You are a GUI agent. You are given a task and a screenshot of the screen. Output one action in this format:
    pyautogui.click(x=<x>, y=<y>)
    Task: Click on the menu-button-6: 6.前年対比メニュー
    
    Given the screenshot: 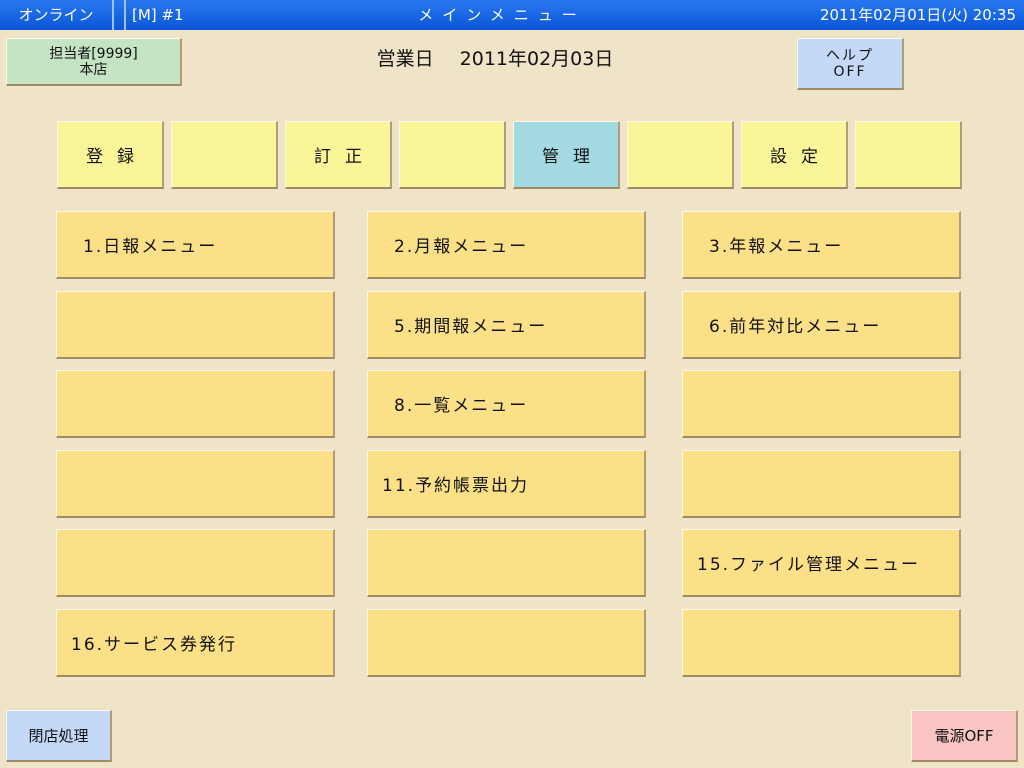 What is the action you would take?
    pyautogui.click(x=821, y=325)
    